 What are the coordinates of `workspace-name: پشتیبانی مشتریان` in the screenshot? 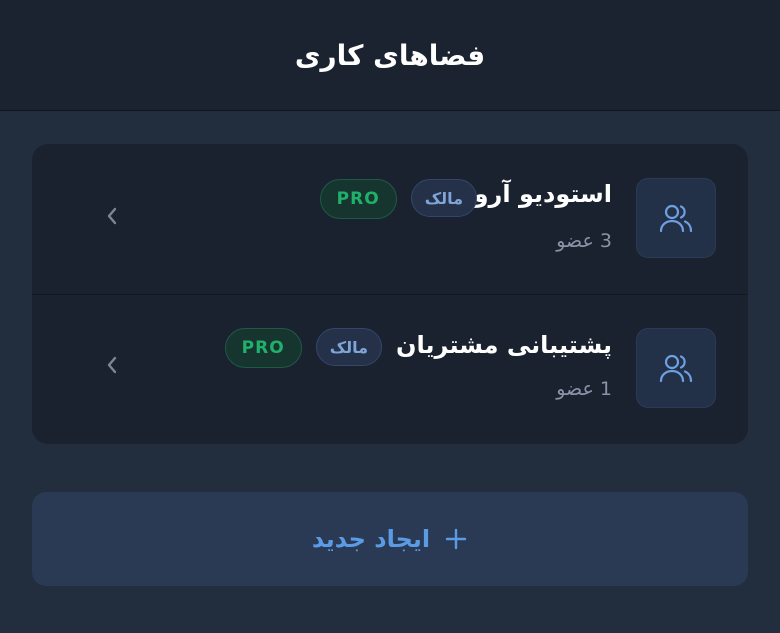 It's located at (504, 345).